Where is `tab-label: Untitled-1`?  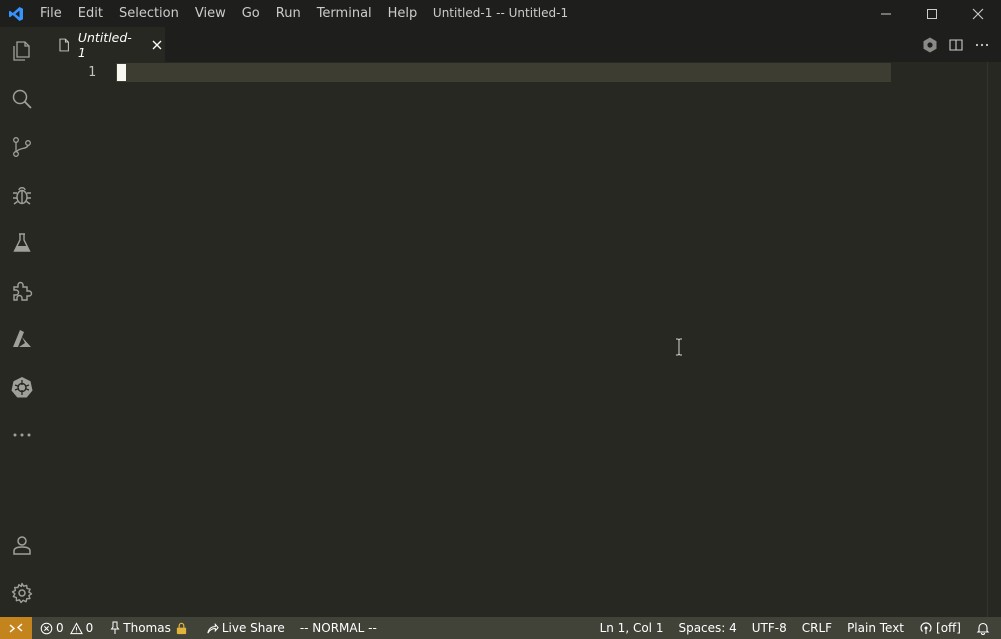 tab-label: Untitled-1 is located at coordinates (104, 44).